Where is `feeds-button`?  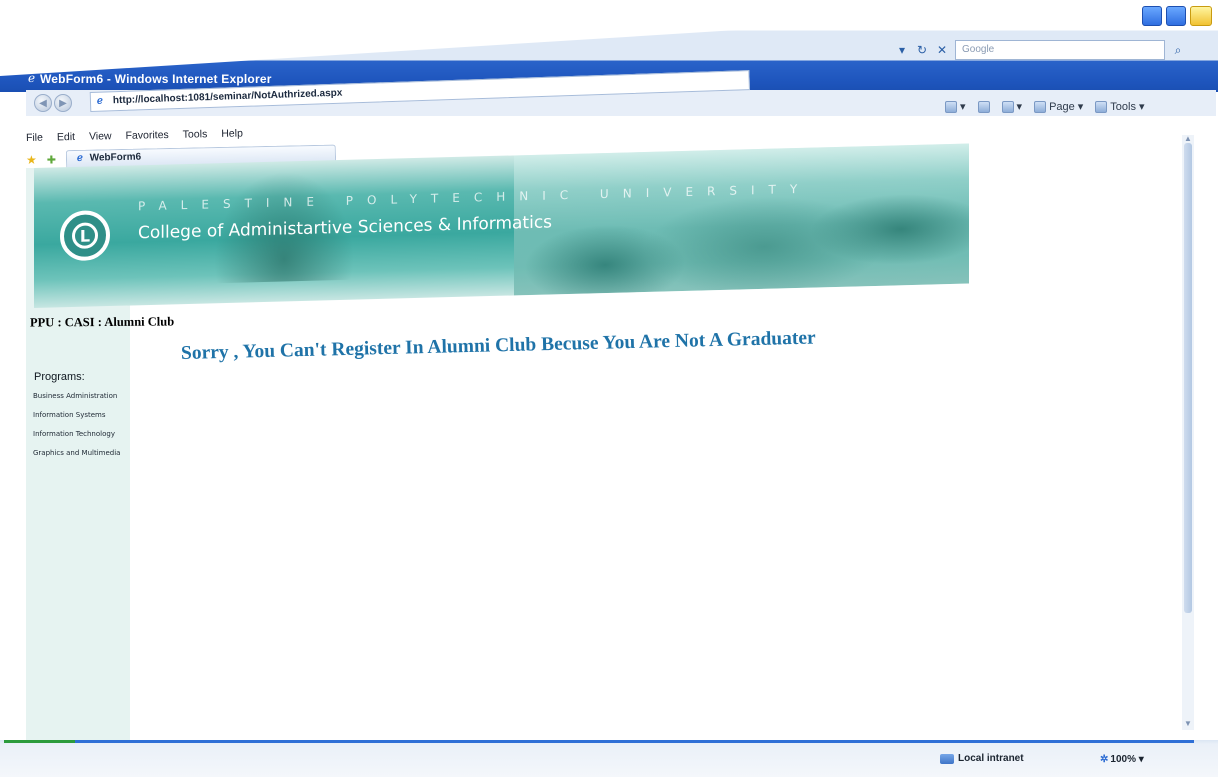 feeds-button is located at coordinates (983, 106).